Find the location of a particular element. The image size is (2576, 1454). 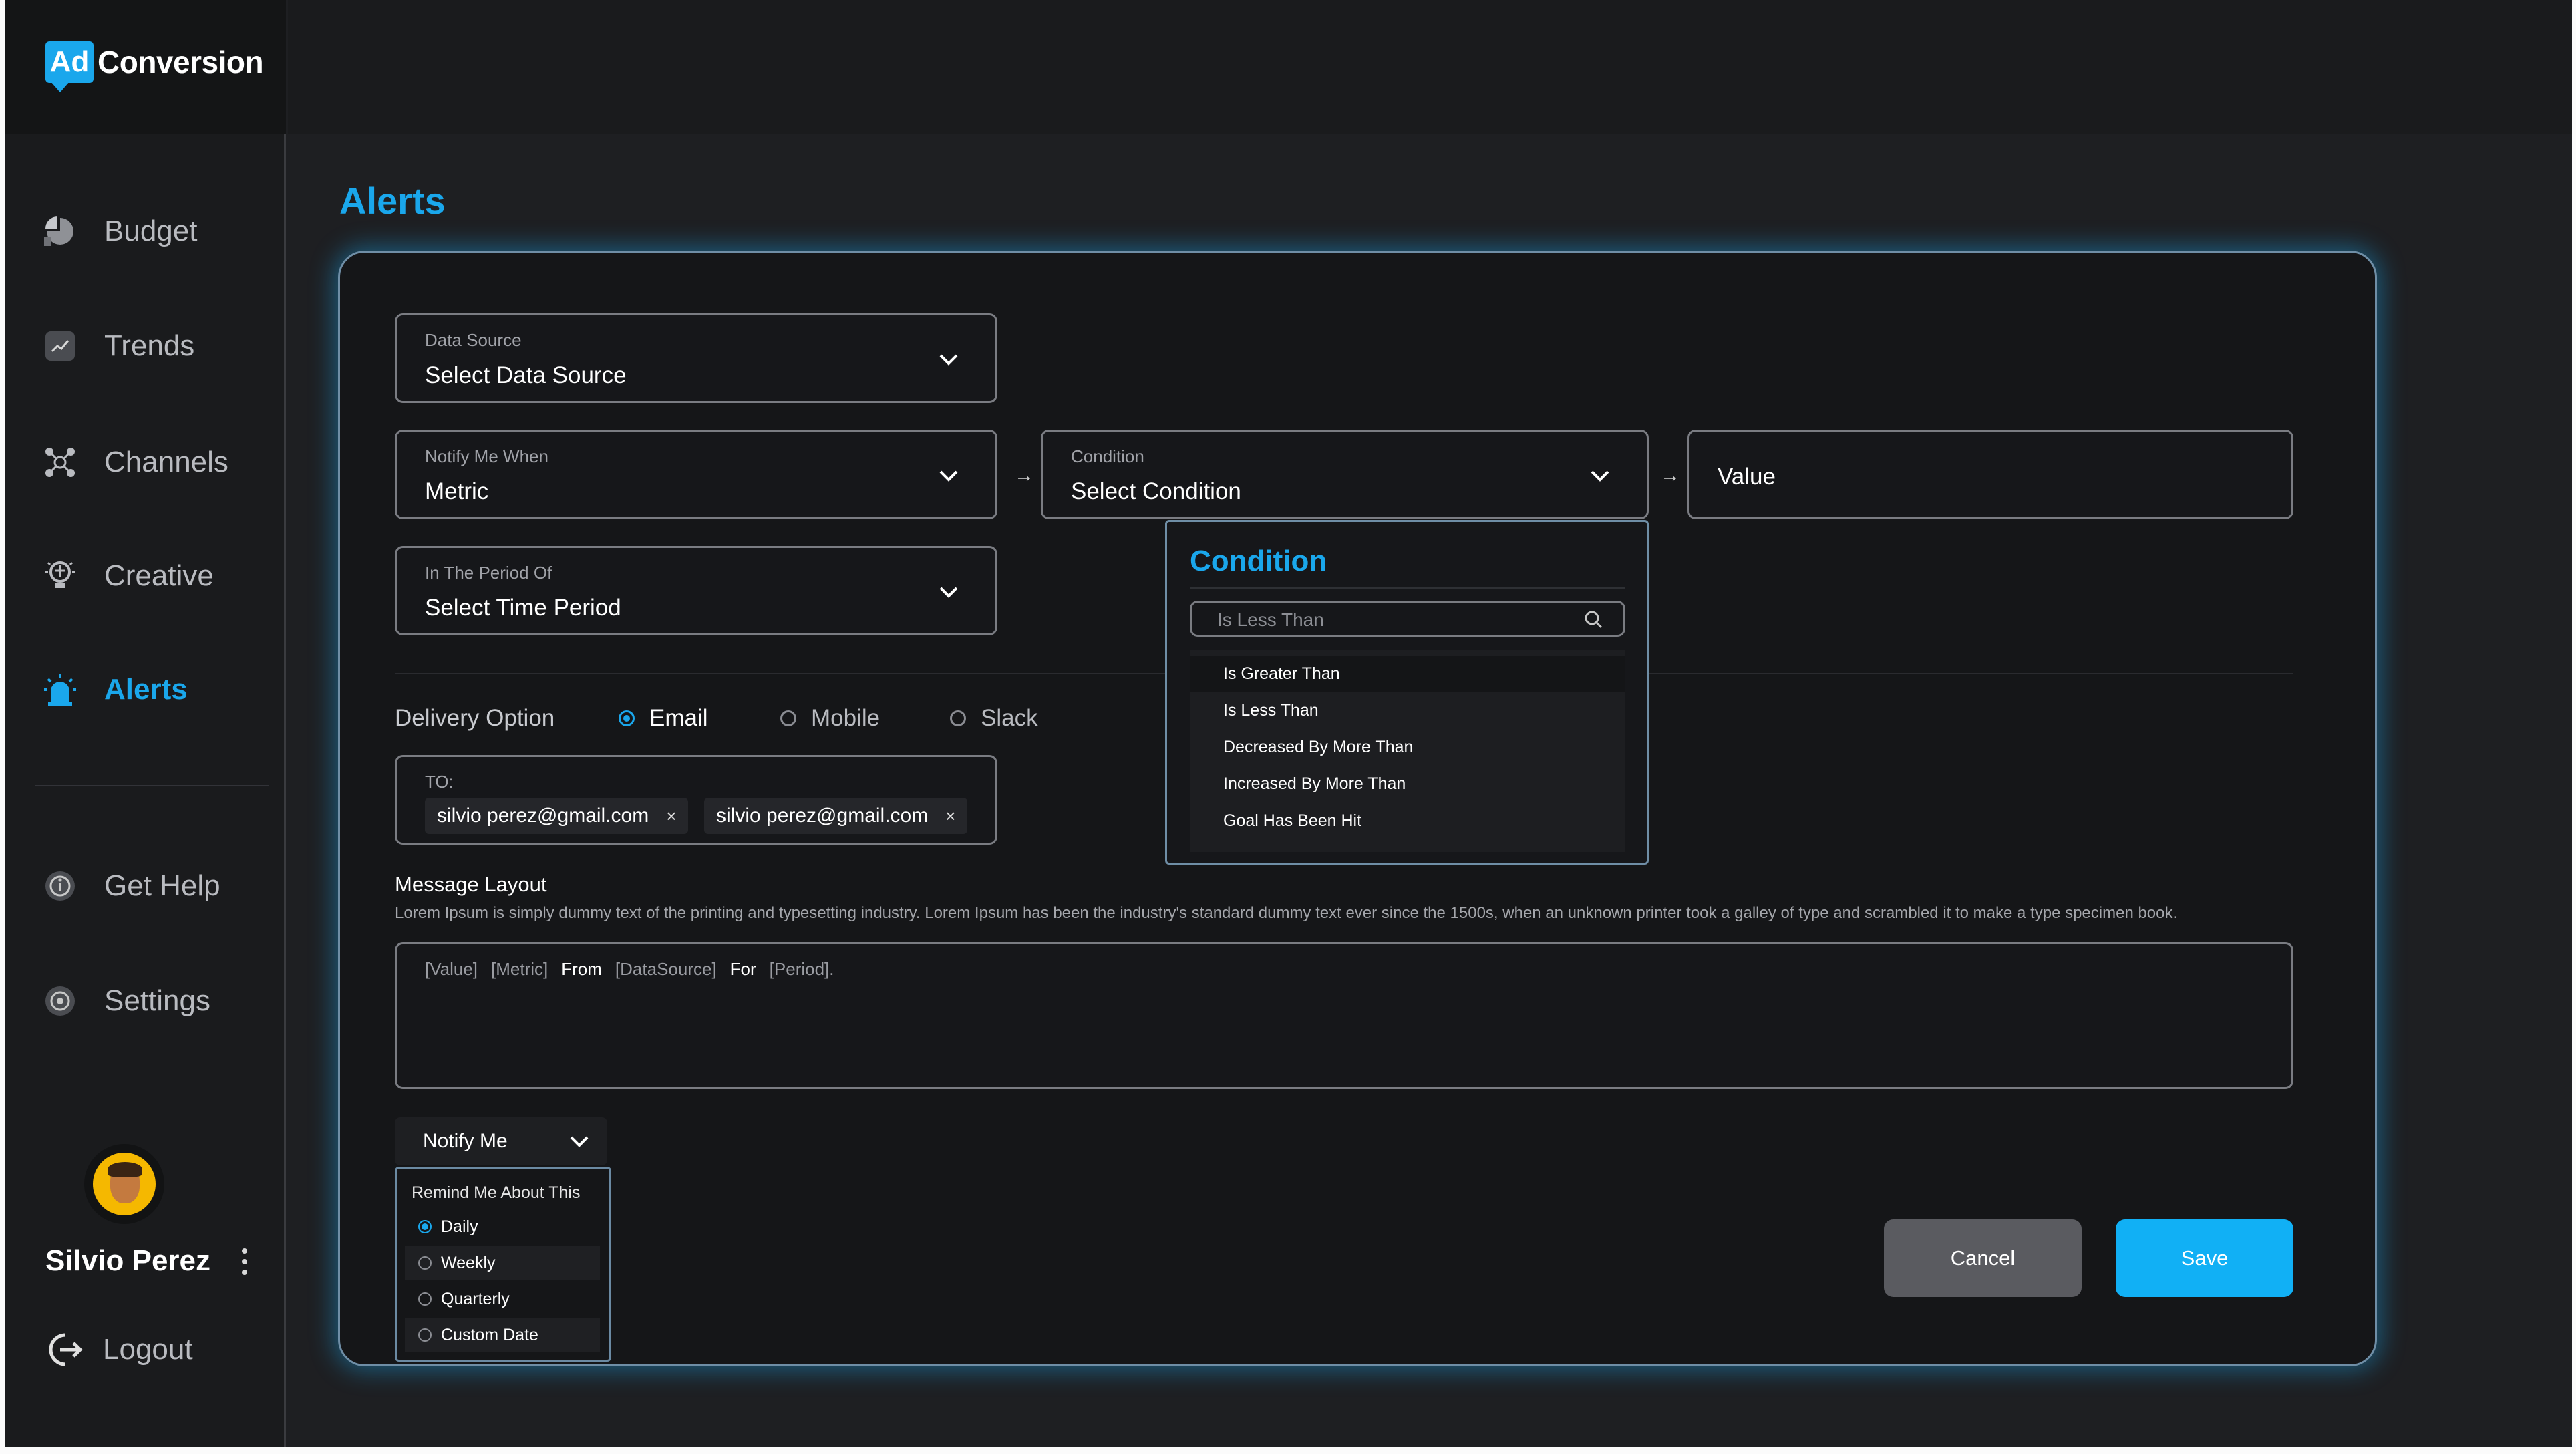

condition-option: Is Greater Than is located at coordinates (1407, 674).